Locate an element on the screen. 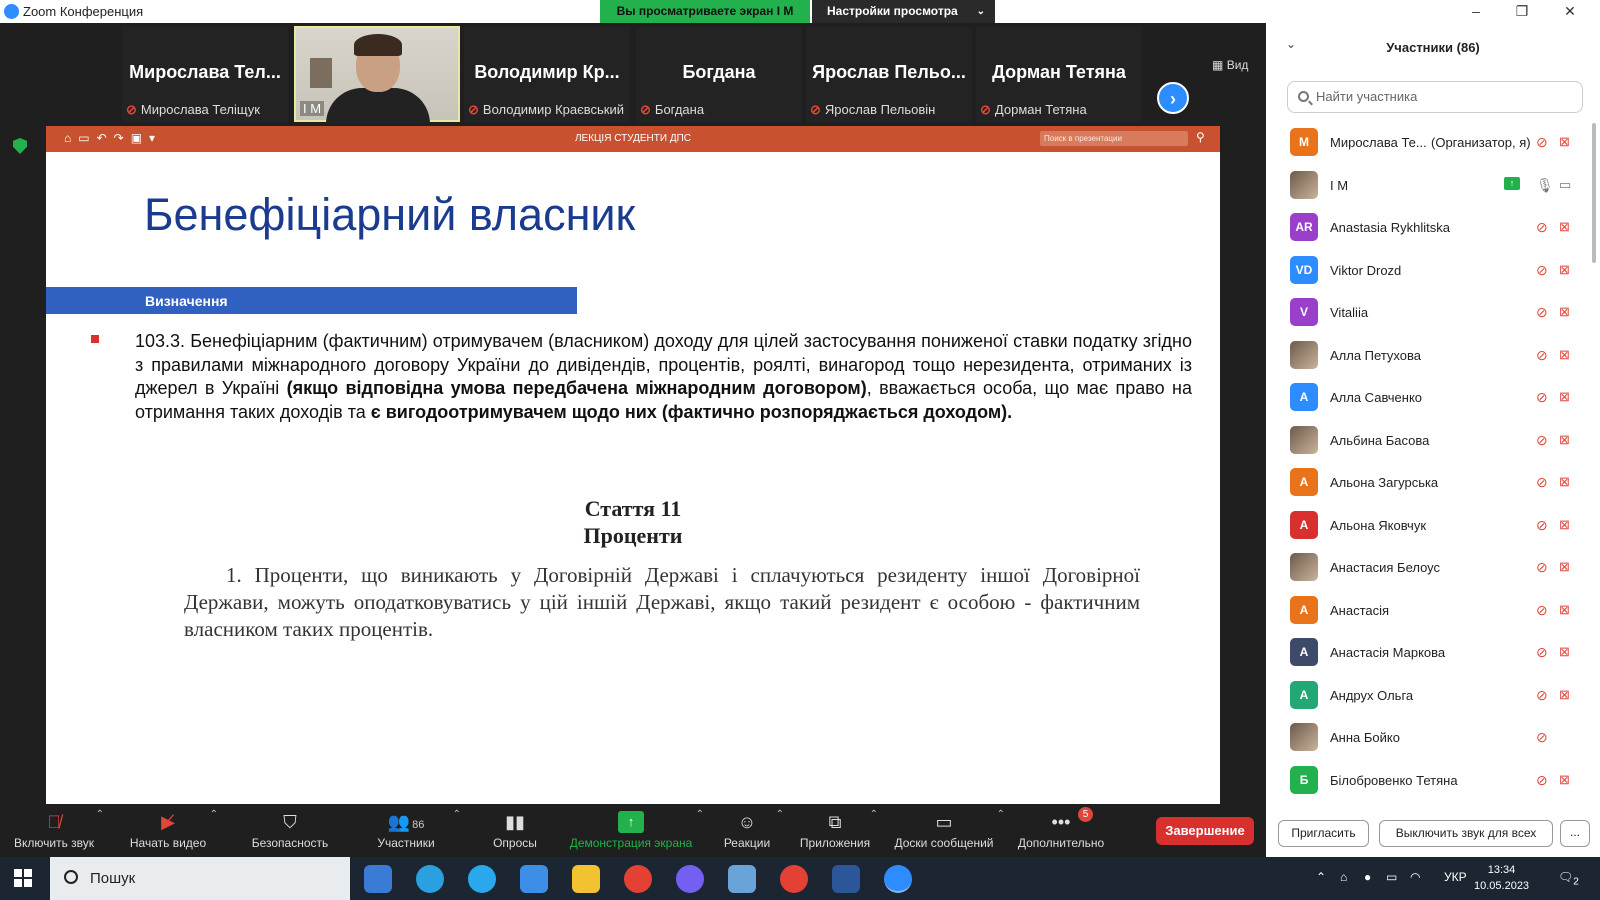  avatar: A is located at coordinates (1304, 482).